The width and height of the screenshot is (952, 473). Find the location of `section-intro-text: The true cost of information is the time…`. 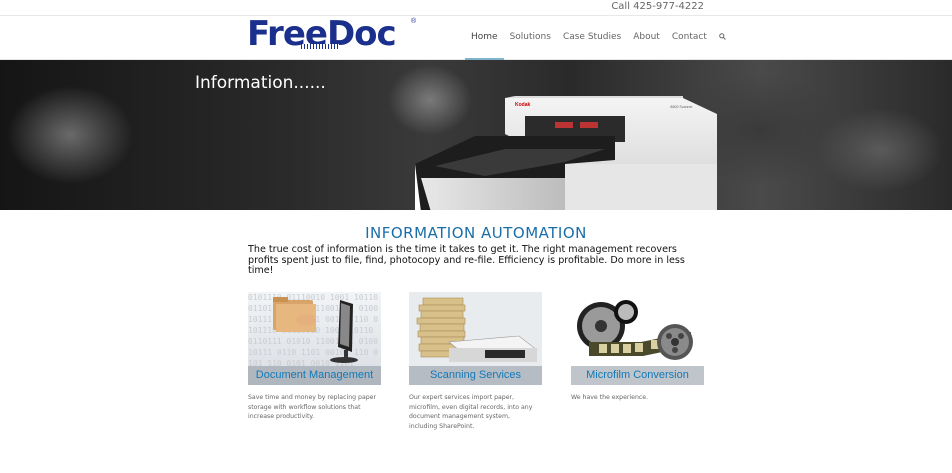

section-intro-text: The true cost of information is the time… is located at coordinates (466, 260).